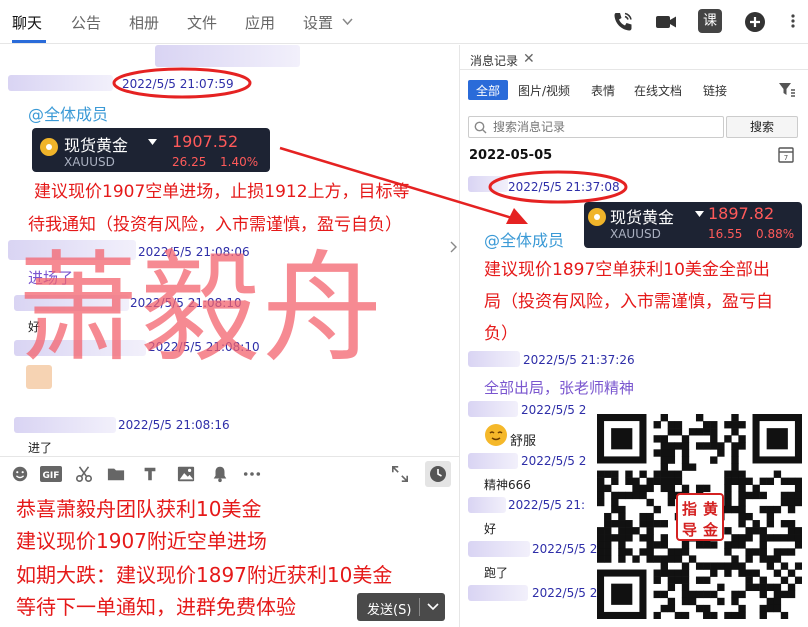 Image resolution: width=808 pixels, height=627 pixels. What do you see at coordinates (29, 41) in the screenshot?
I see `active-tab-indicator` at bounding box center [29, 41].